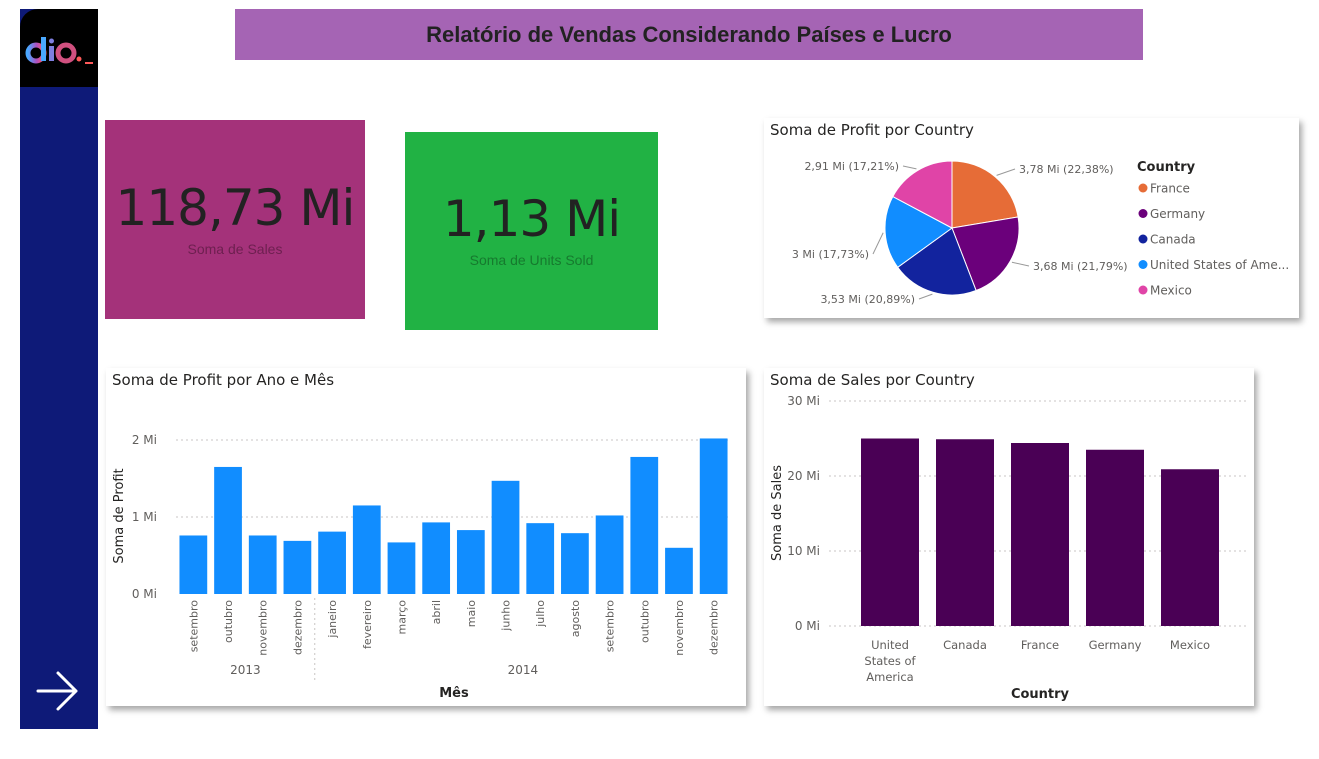 This screenshot has width=1319, height=759. What do you see at coordinates (830, 254) in the screenshot?
I see `pie-data-label: 3 Mi (17,73%)` at bounding box center [830, 254].